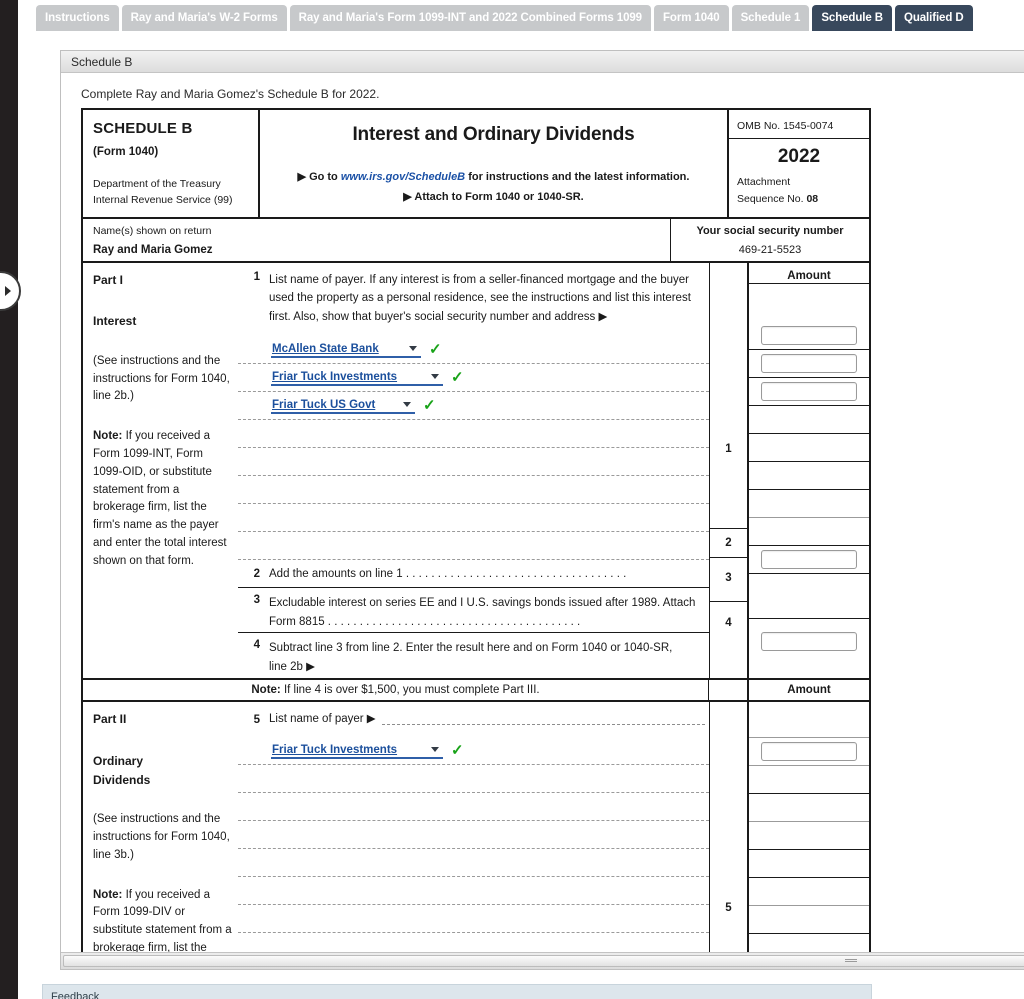 This screenshot has height=999, width=1024. I want to click on payer-dropdown-3: Friar Tuck US Govt, so click(343, 406).